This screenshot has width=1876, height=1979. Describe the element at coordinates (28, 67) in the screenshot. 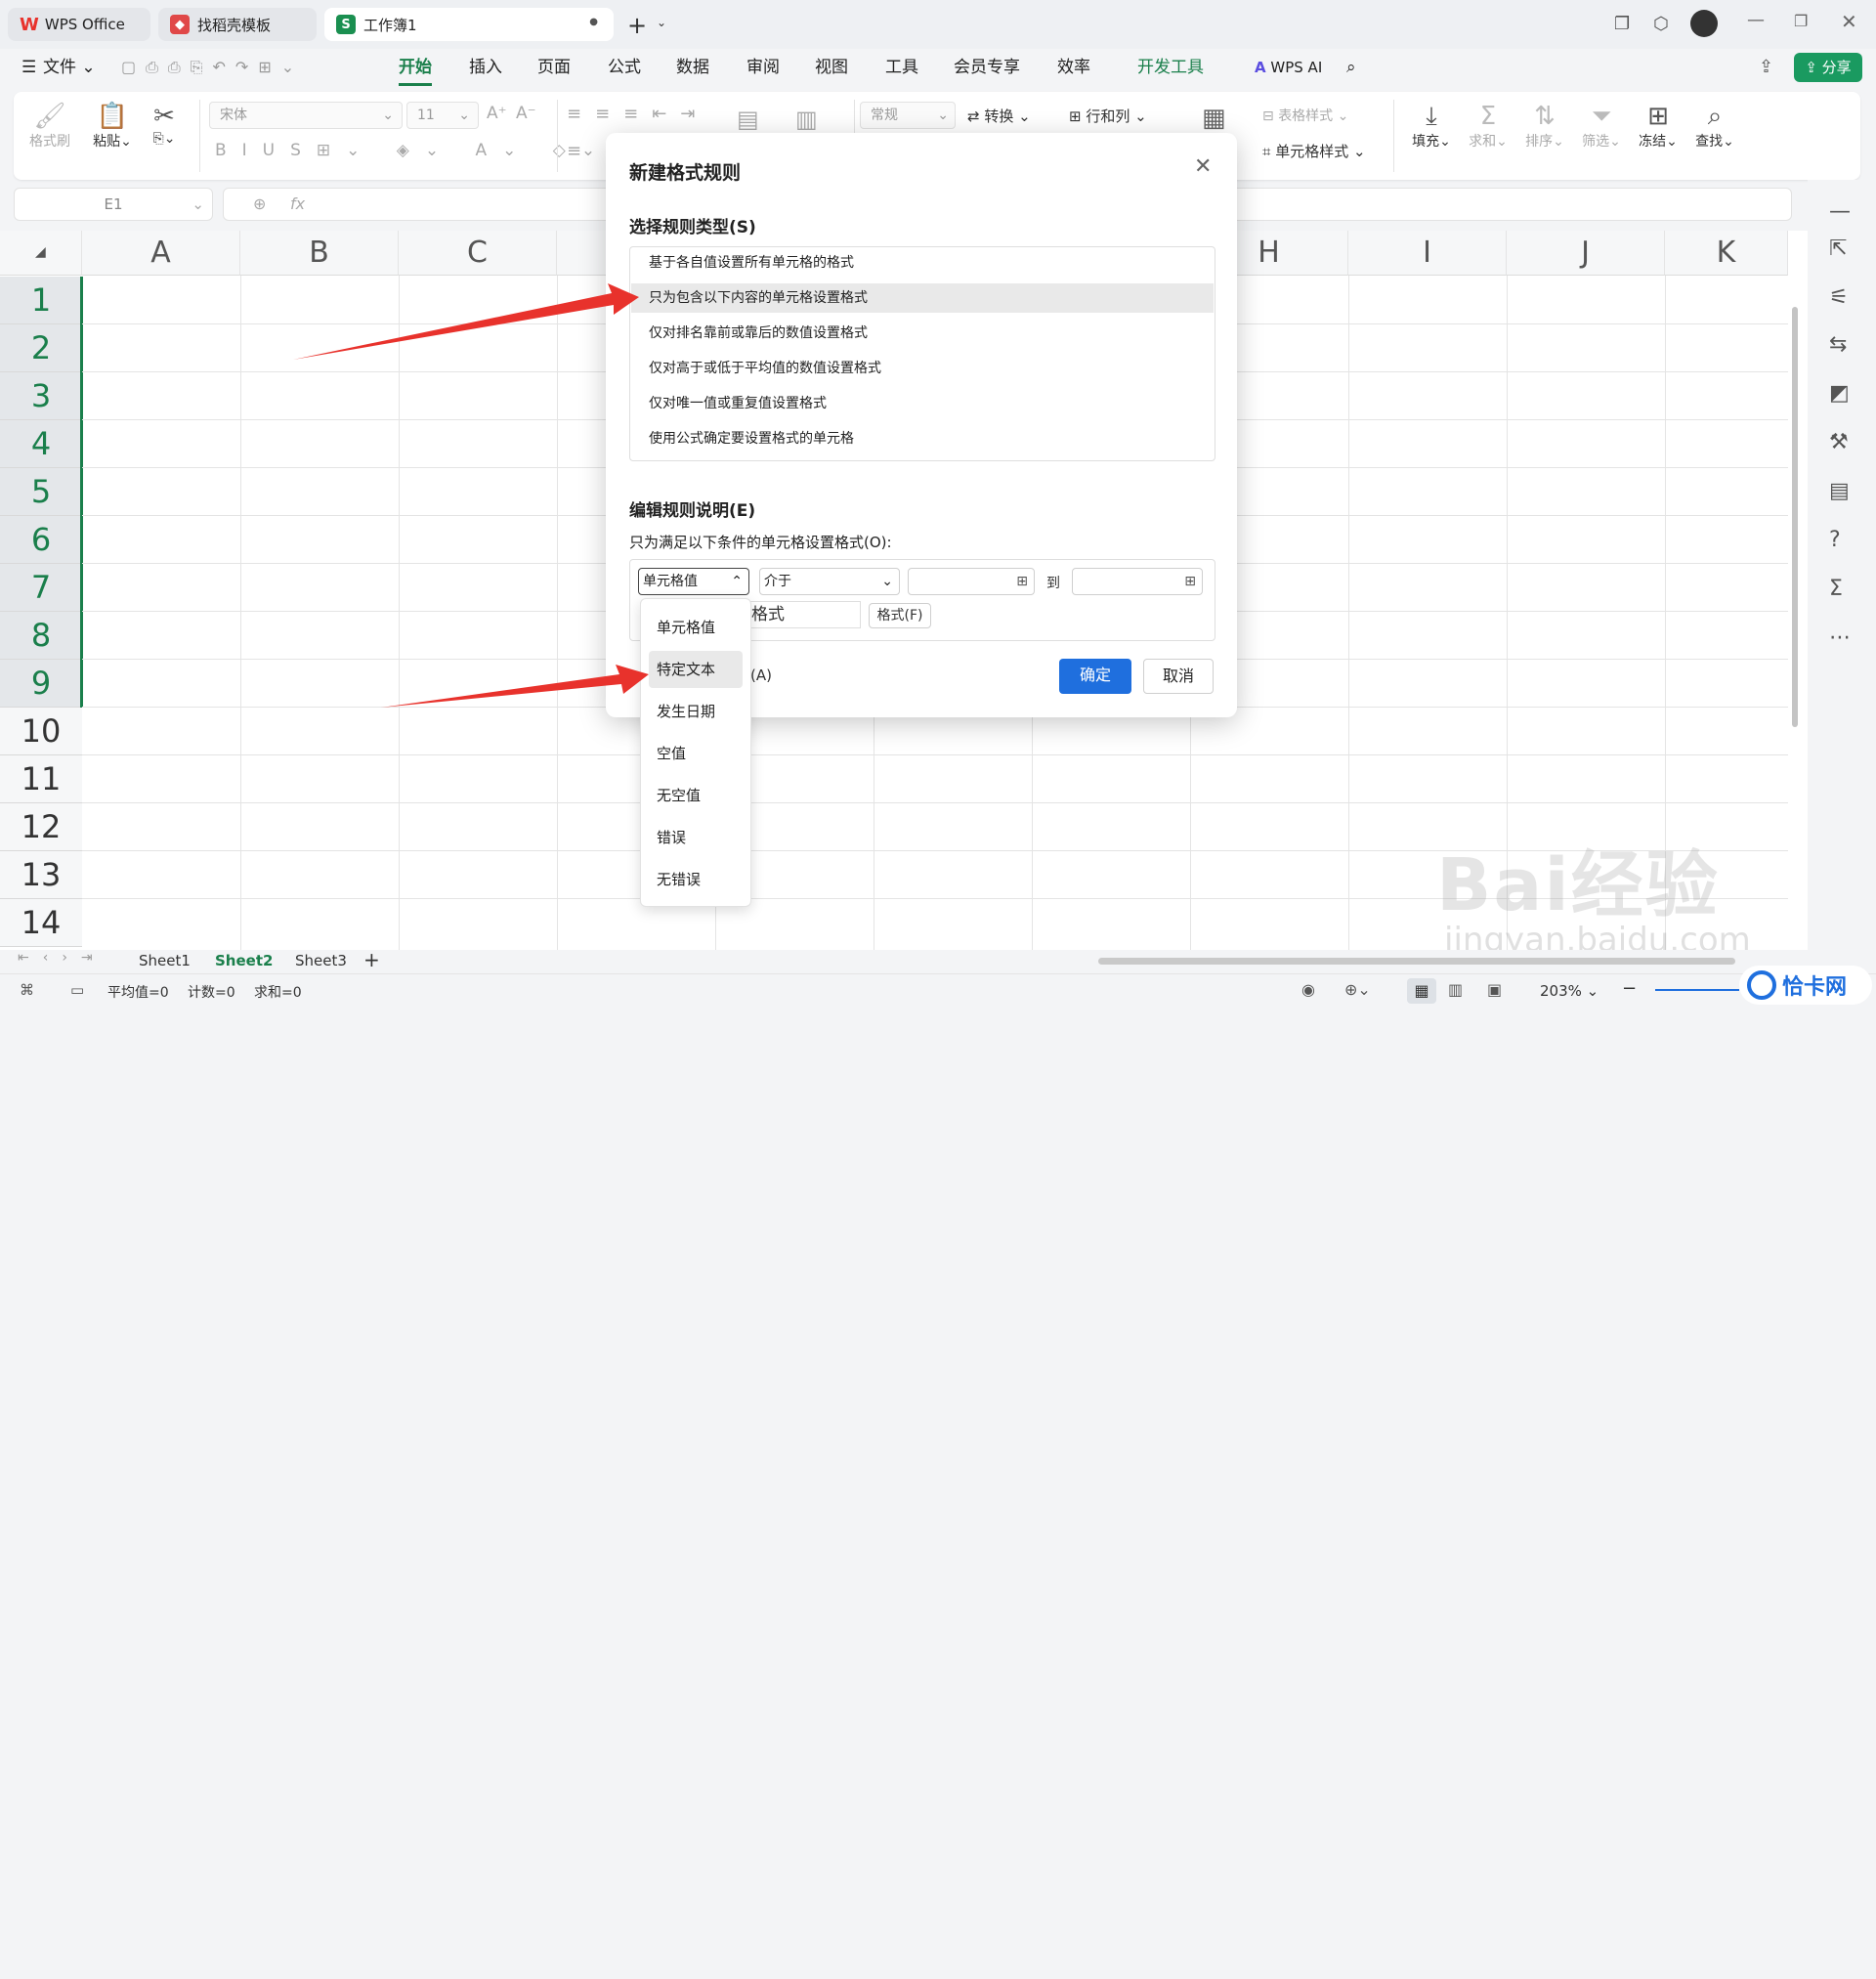

I see `hamburger-icon: ☰` at that location.